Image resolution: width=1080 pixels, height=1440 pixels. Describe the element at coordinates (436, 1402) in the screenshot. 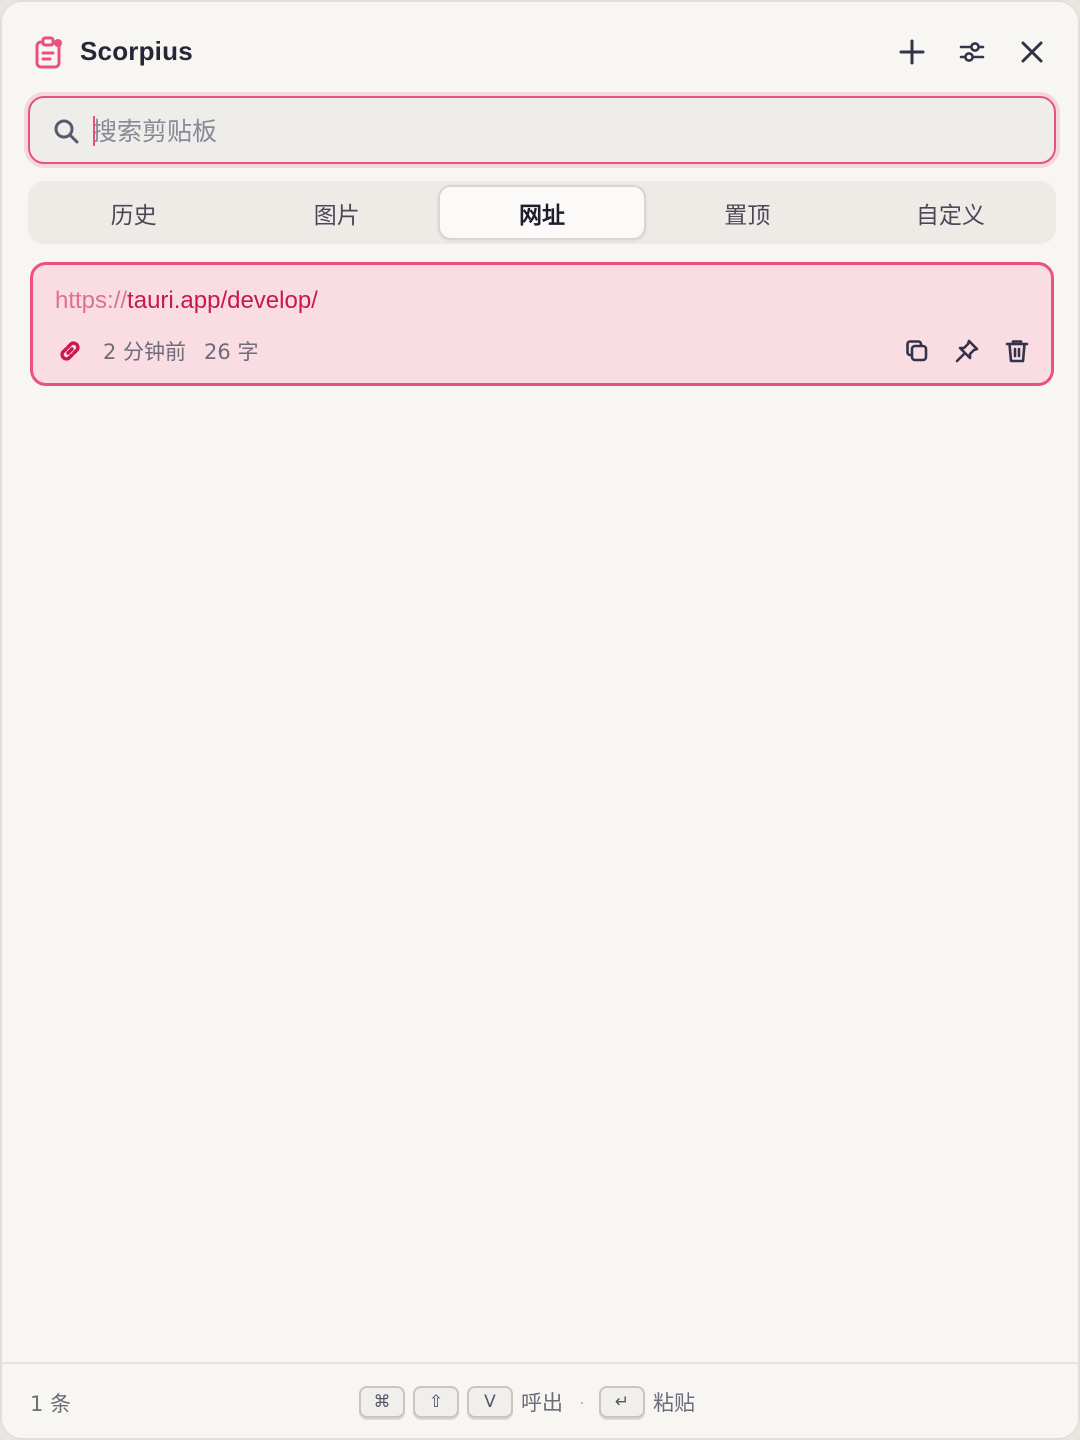

I see `key-shift: ⇧` at that location.